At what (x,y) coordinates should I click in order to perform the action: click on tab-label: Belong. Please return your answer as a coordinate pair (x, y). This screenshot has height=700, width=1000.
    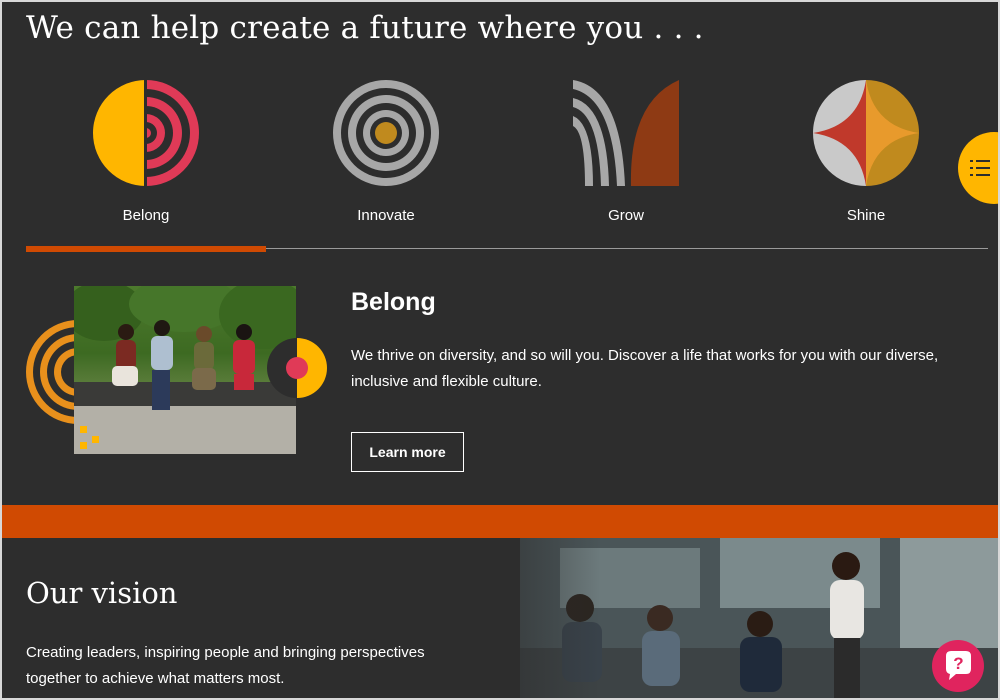
    Looking at the image, I should click on (146, 215).